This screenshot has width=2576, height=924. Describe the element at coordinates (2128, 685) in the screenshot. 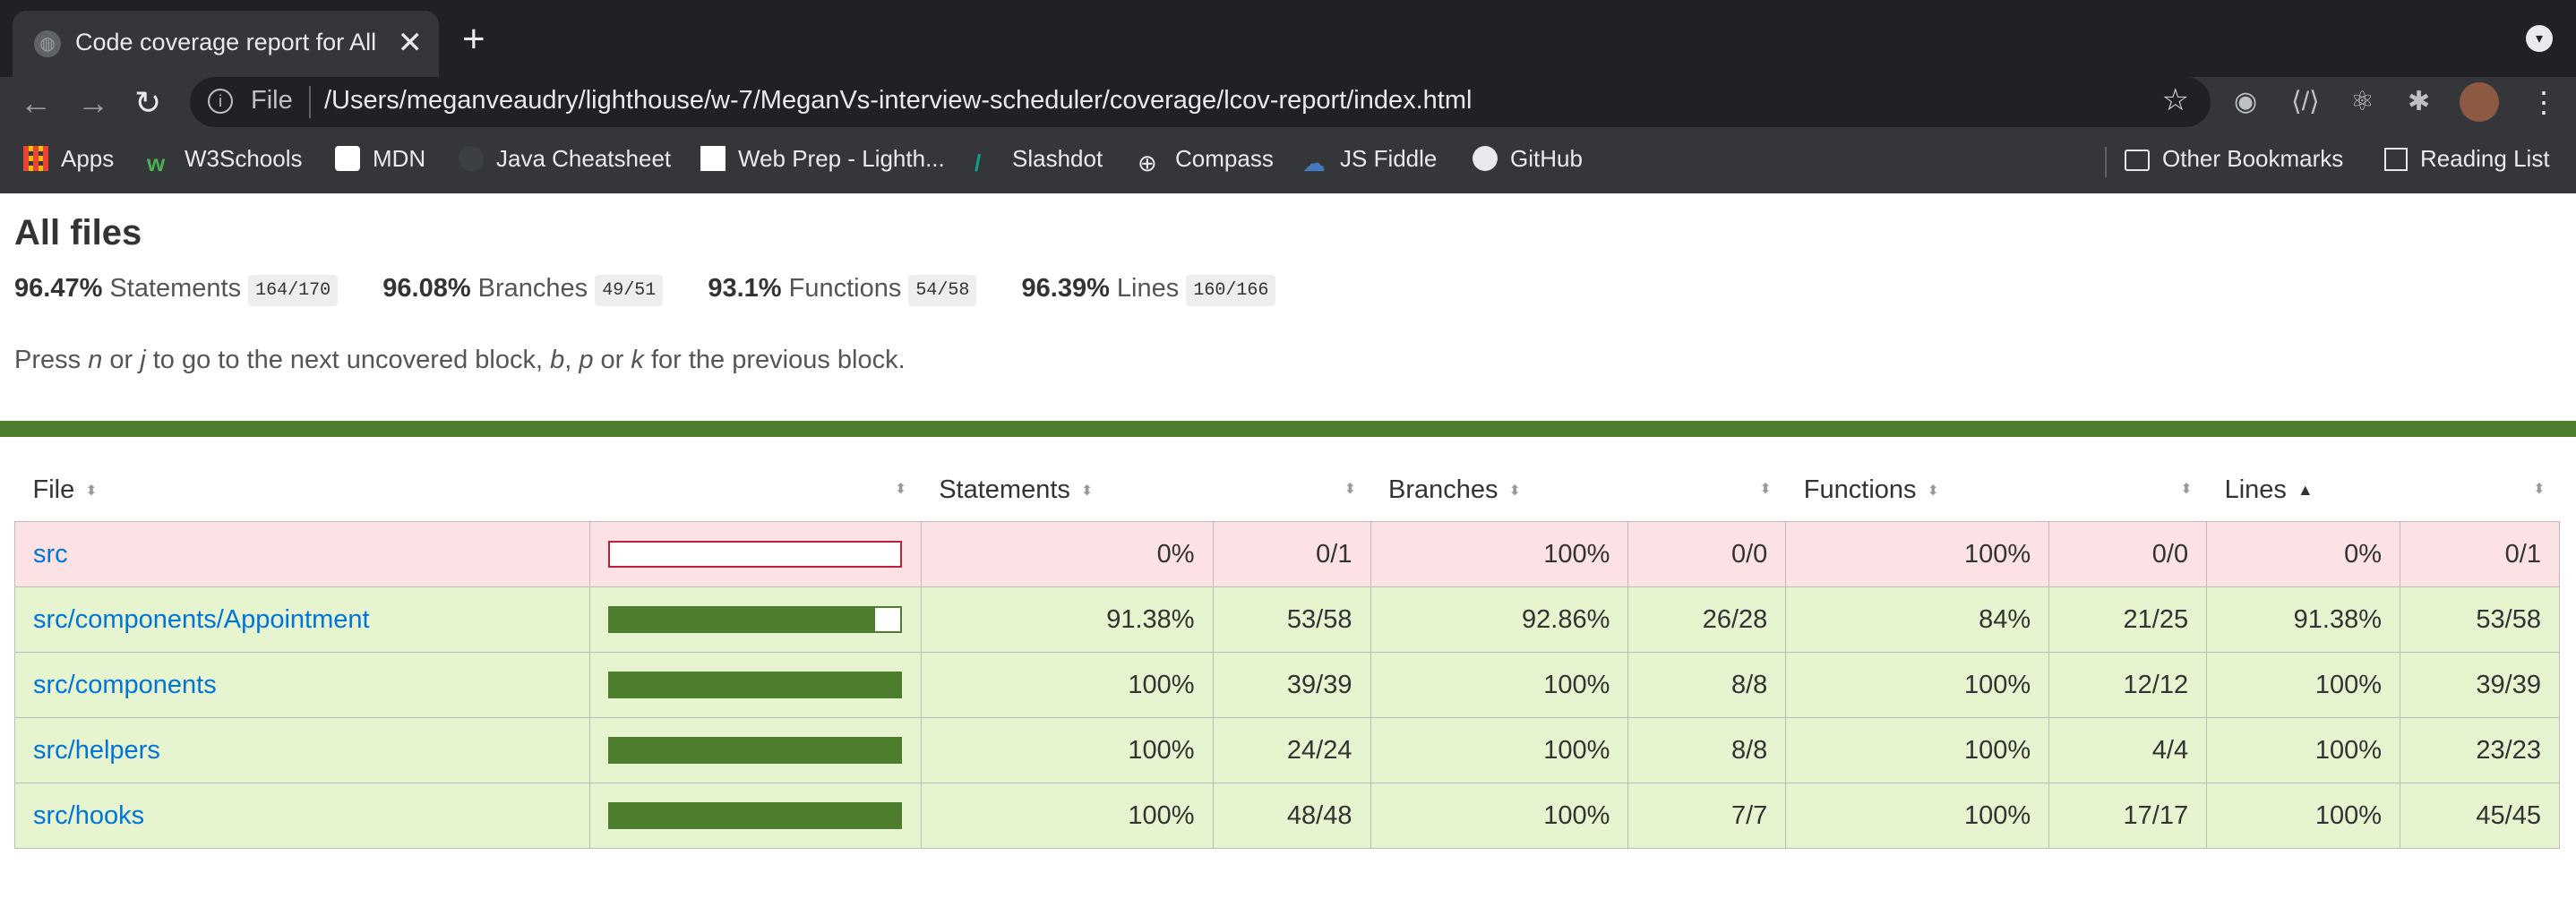

I see `functions-frac: 12/12` at that location.